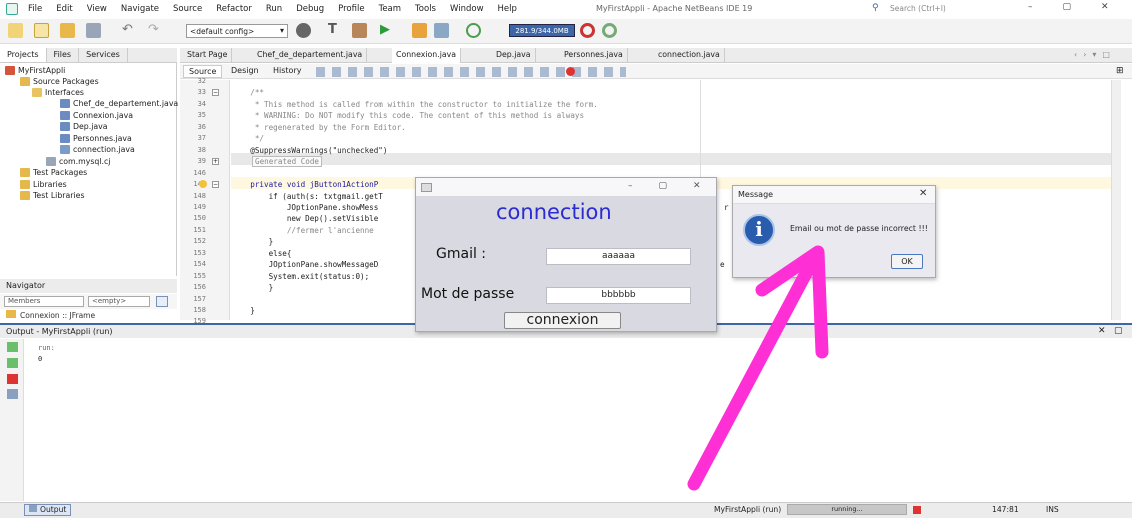 This screenshot has height=518, width=1132. What do you see at coordinates (319, 127) in the screenshot?
I see `code-line: * regenerated by the Form Editor.` at bounding box center [319, 127].